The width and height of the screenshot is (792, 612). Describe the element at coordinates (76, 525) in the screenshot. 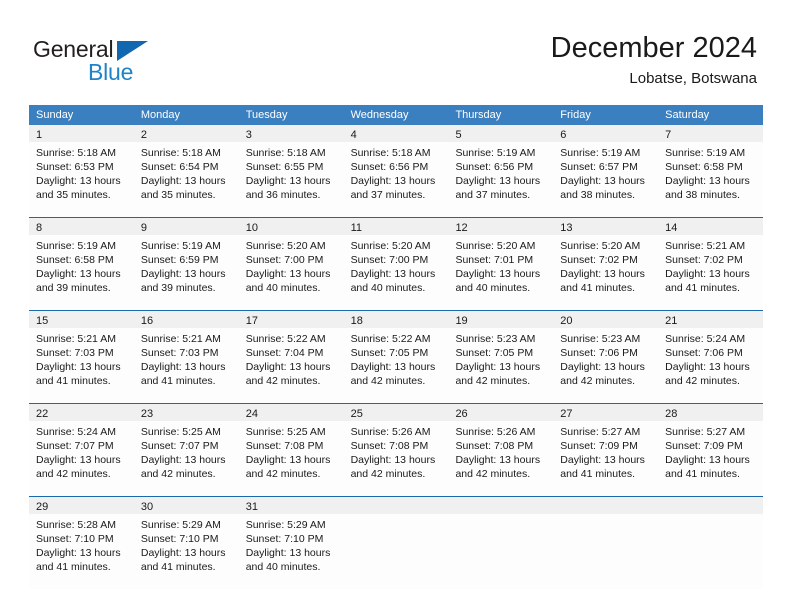

I see `sunrise-text: Sunrise: 5:28 AM` at that location.